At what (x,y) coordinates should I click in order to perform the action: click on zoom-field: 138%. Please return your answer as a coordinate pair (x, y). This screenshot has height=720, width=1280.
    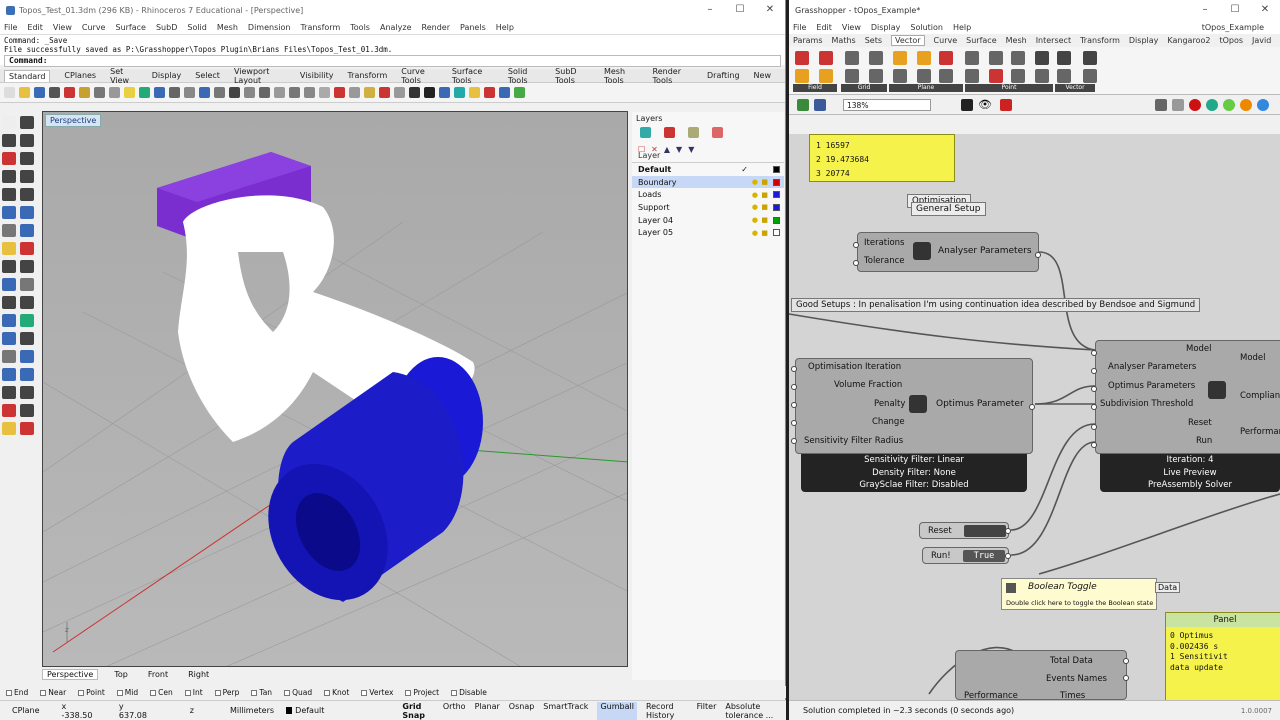
    Looking at the image, I should click on (887, 104).